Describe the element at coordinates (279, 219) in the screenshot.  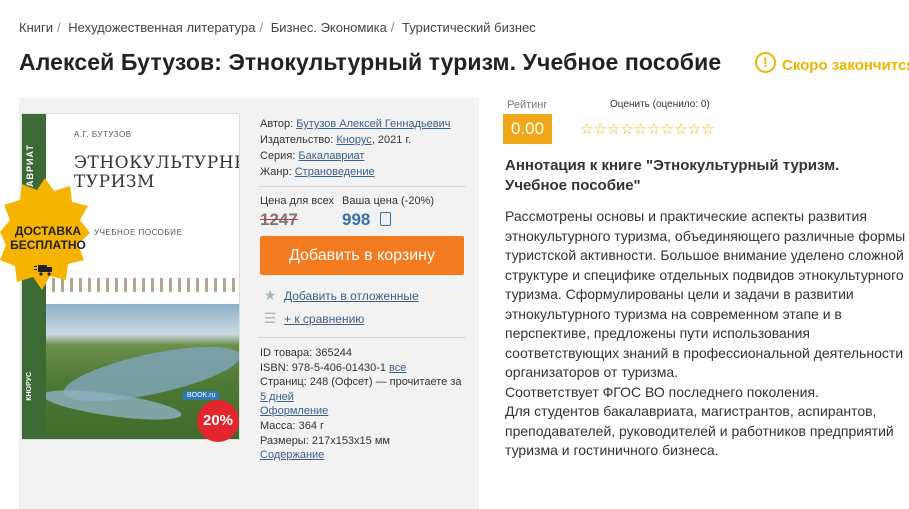
I see `old-price: 1247` at that location.